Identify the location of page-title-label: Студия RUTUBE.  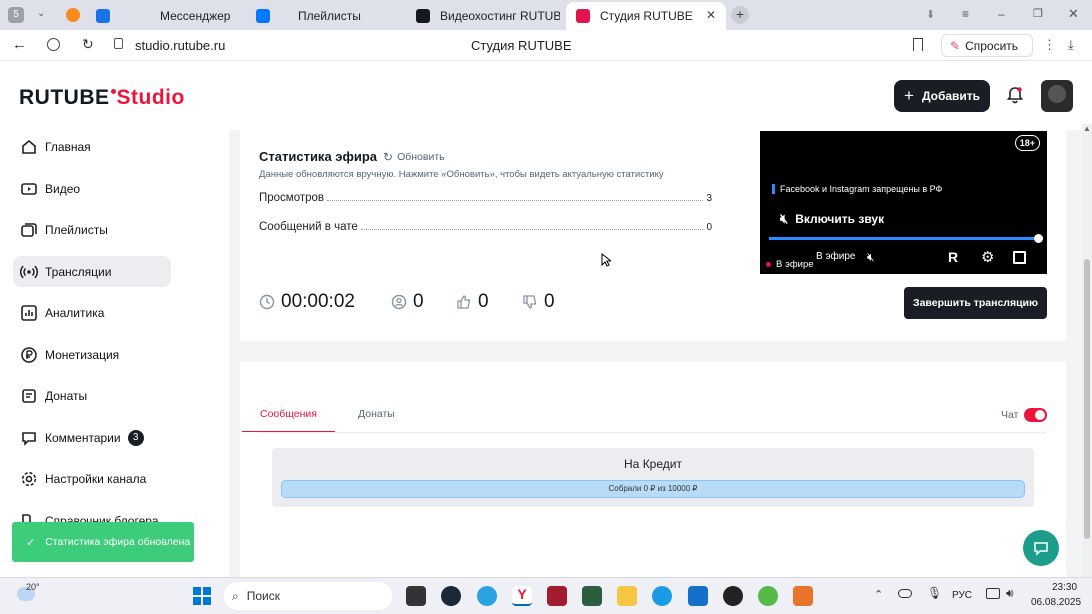
(521, 45).